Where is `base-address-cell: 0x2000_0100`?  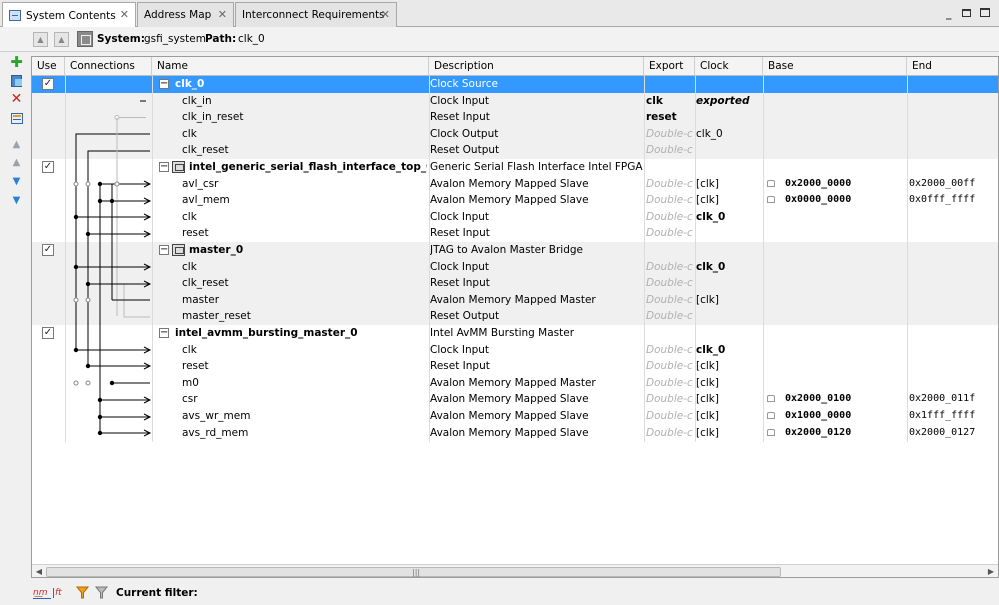 base-address-cell: 0x2000_0100 is located at coordinates (845, 399).